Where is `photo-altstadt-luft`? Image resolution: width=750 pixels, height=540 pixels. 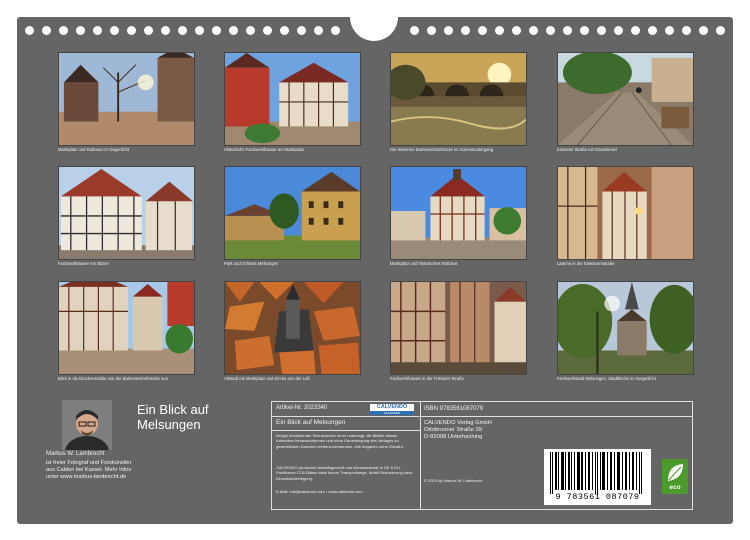
photo-altstadt-luft is located at coordinates (292, 328).